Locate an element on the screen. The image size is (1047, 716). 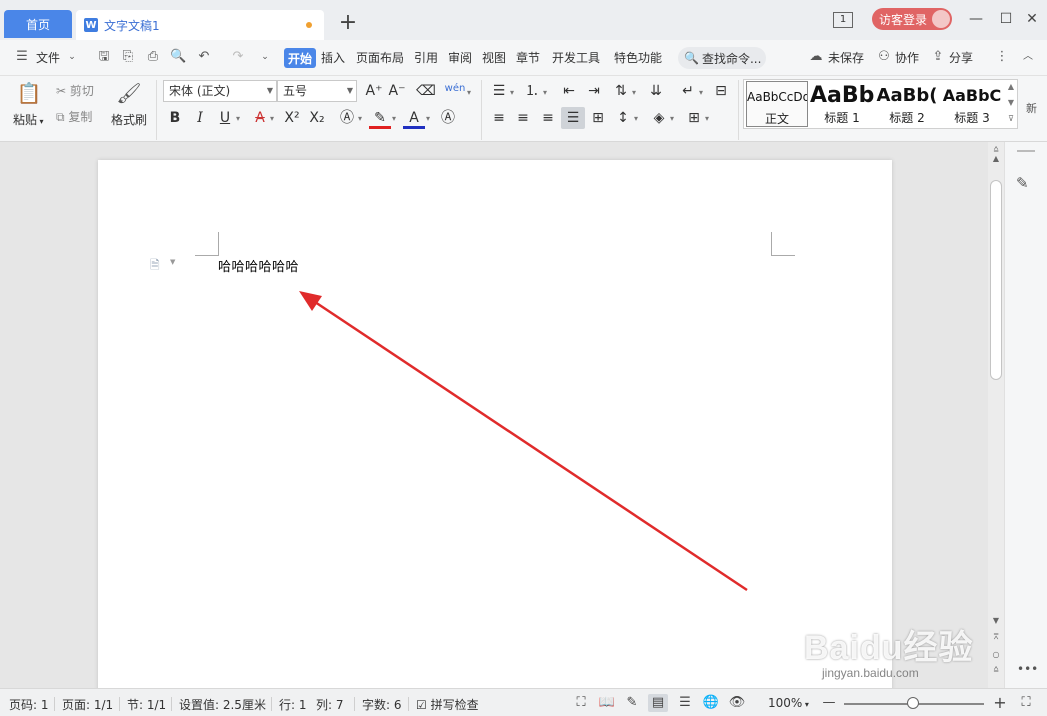
share-button: 分享 is located at coordinates (961, 58).